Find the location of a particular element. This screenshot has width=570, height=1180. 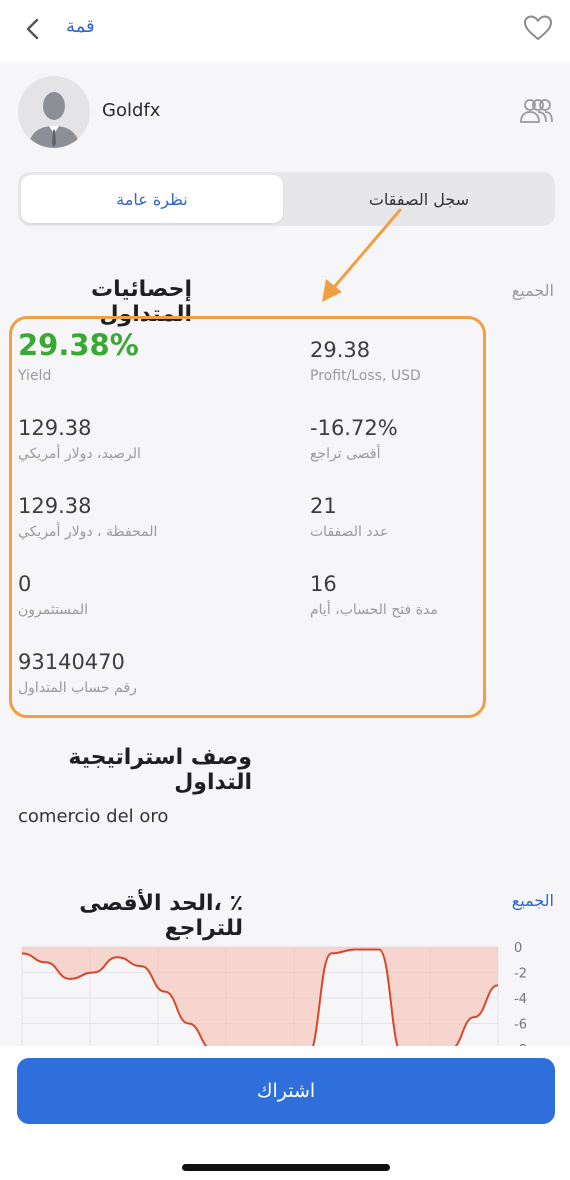

subscribe-button: اشتراك is located at coordinates (286, 1091).